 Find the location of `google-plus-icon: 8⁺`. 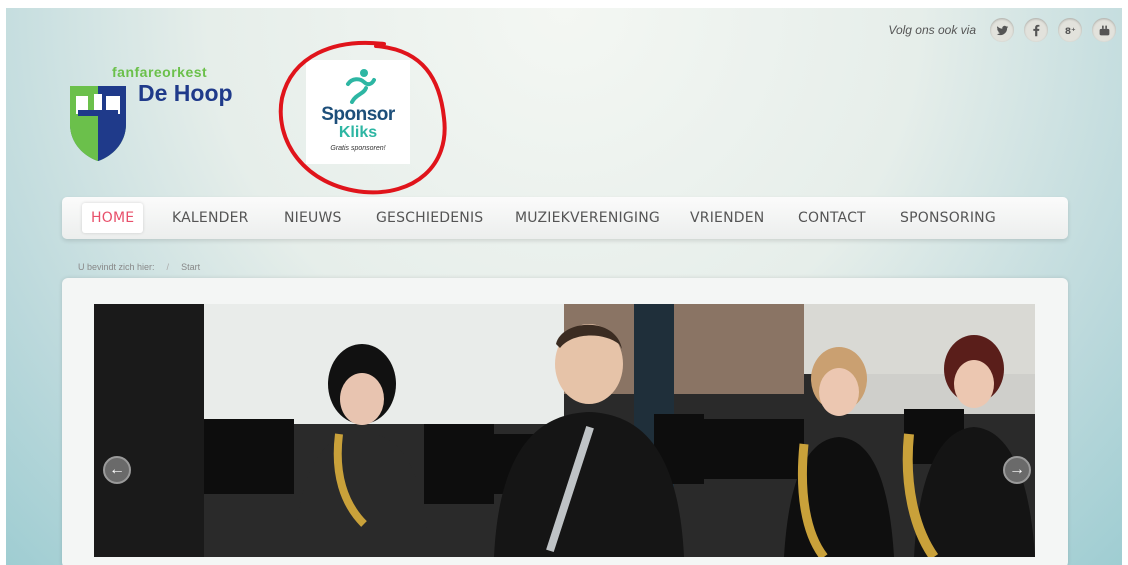

google-plus-icon: 8⁺ is located at coordinates (1070, 30).